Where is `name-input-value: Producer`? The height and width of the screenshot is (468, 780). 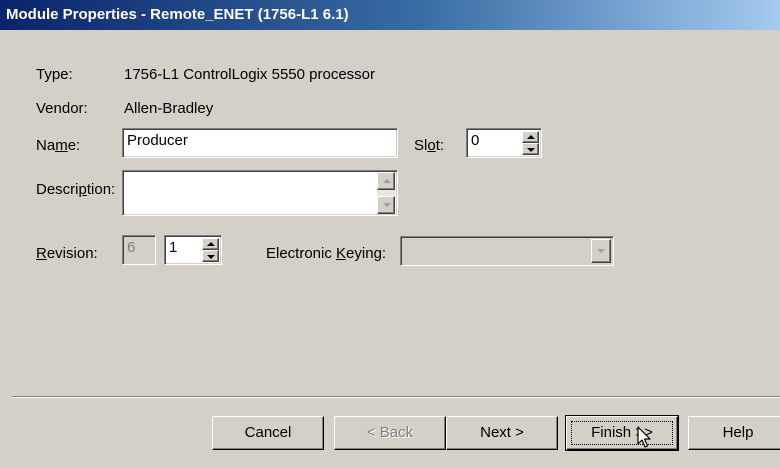
name-input-value: Producer is located at coordinates (157, 140).